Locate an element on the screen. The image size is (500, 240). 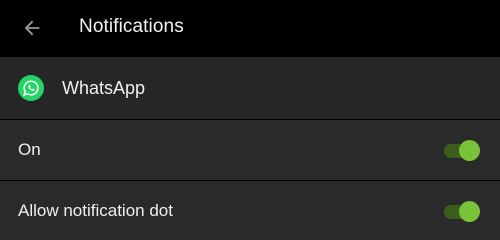
notifications-toggle is located at coordinates (462, 150).